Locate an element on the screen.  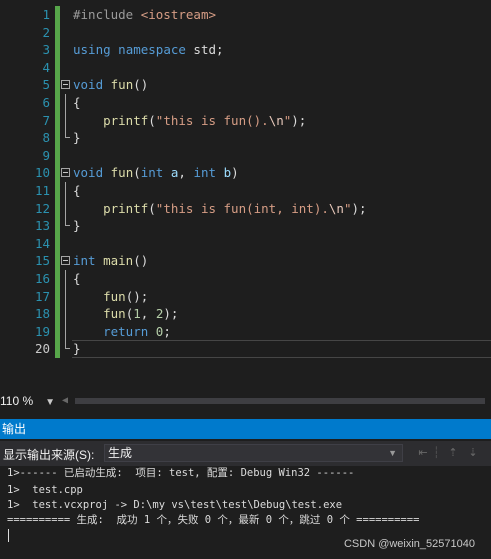
code-line: 19 return 0; is located at coordinates (245, 331).